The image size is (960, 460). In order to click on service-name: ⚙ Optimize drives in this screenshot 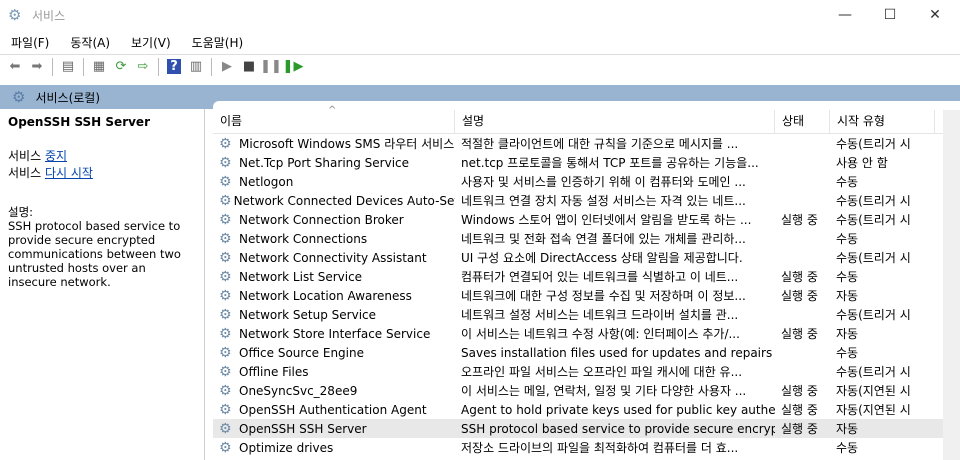, I will do `click(276, 447)`.